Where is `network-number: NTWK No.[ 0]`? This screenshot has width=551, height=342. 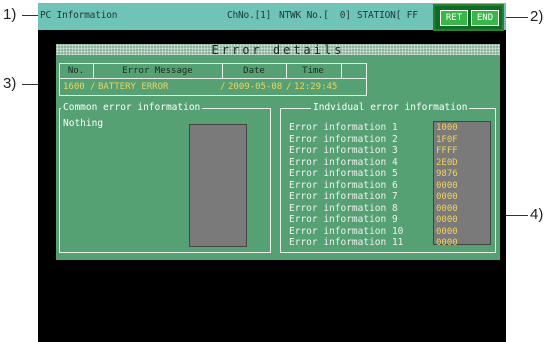 network-number: NTWK No.[ 0] is located at coordinates (315, 15).